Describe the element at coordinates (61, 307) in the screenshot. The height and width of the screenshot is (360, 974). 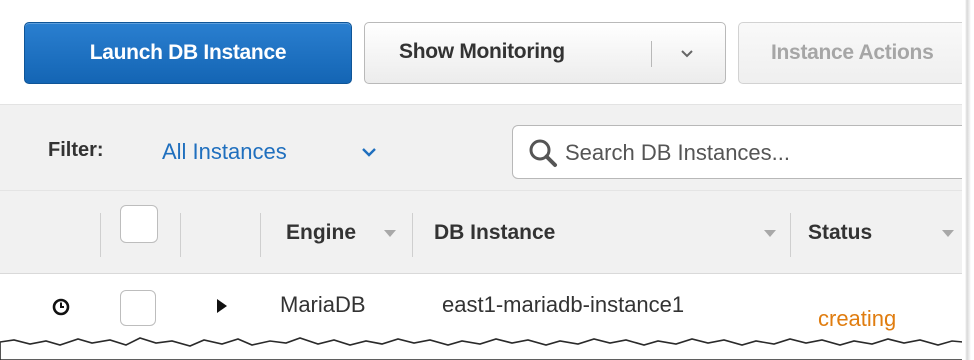
I see `clock-icon` at that location.